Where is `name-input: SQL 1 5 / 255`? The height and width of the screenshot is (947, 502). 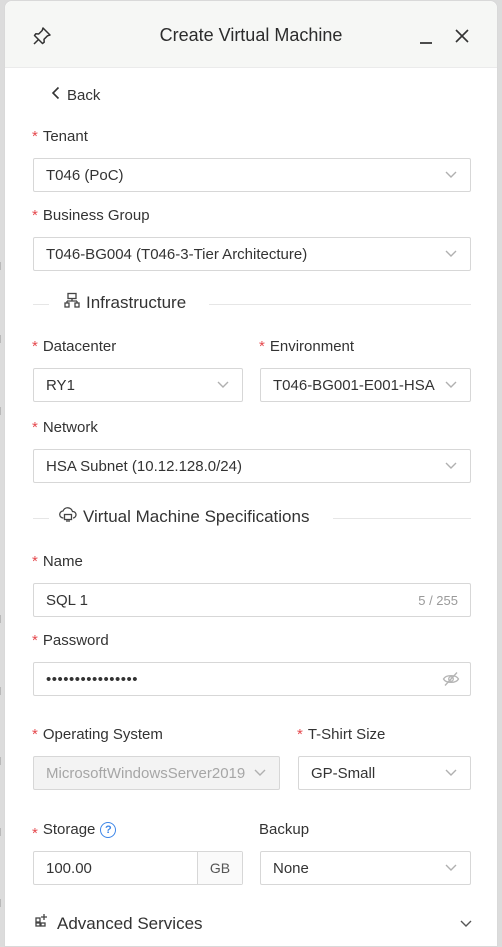
name-input: SQL 1 5 / 255 is located at coordinates (252, 600).